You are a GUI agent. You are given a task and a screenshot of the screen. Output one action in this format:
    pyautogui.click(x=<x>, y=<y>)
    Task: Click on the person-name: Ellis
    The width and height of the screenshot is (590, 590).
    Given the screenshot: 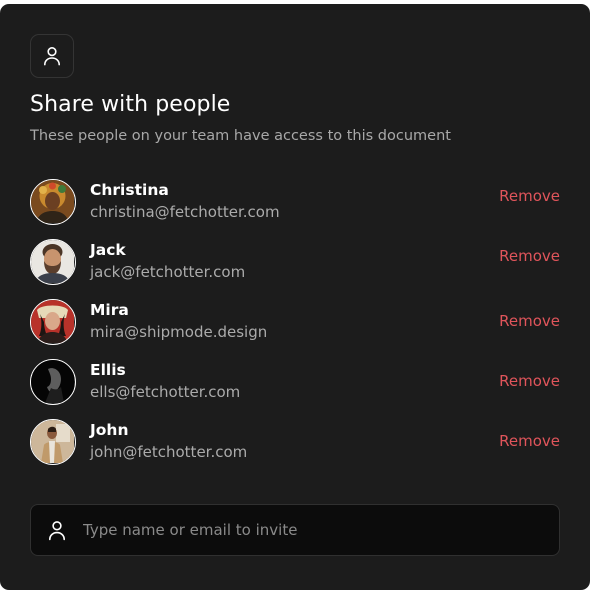 What is the action you would take?
    pyautogui.click(x=108, y=370)
    